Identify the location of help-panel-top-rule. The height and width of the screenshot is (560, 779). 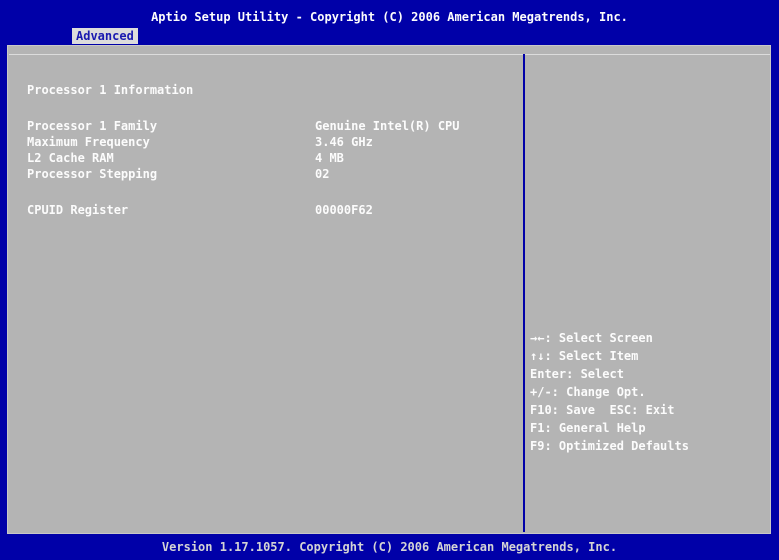
(647, 54).